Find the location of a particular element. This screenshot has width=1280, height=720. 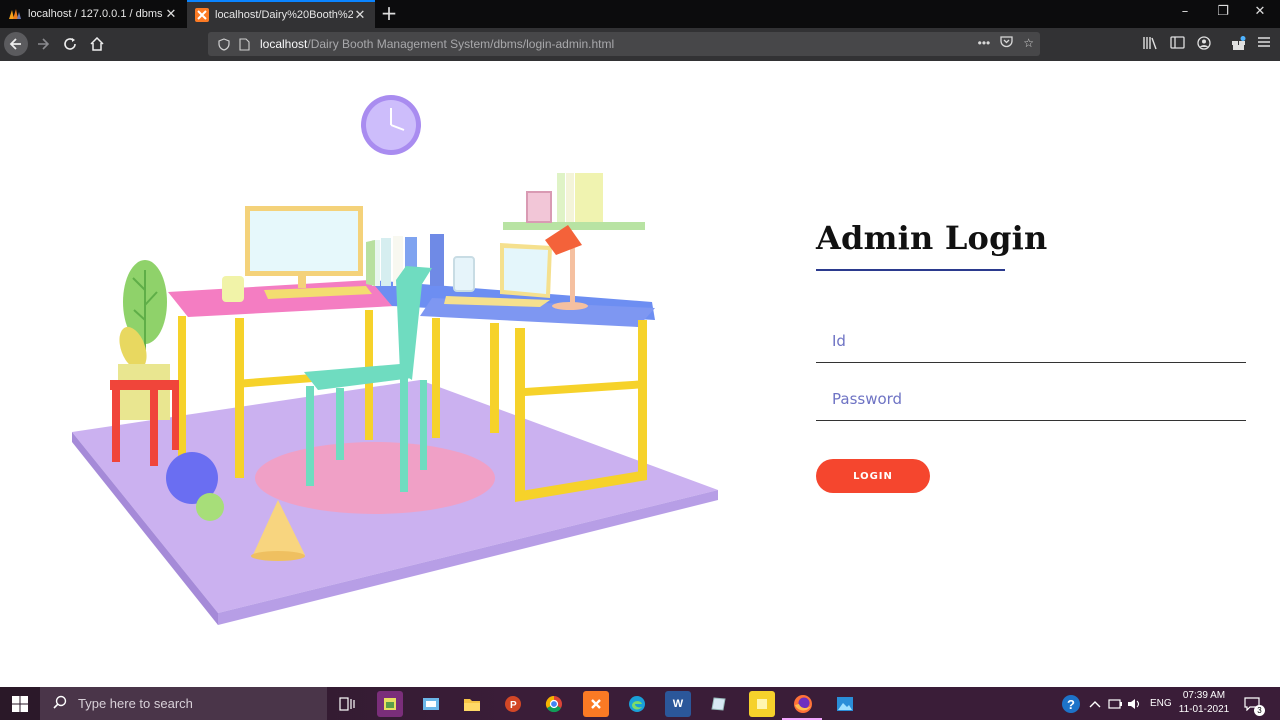

start-button is located at coordinates (20, 703).